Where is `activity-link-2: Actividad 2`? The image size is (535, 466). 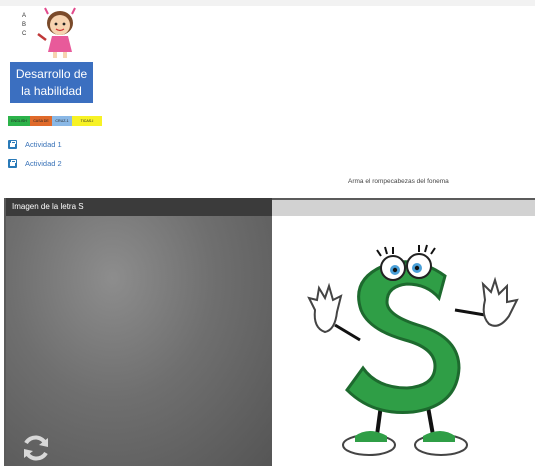
activity-link-2: Actividad 2 is located at coordinates (35, 163).